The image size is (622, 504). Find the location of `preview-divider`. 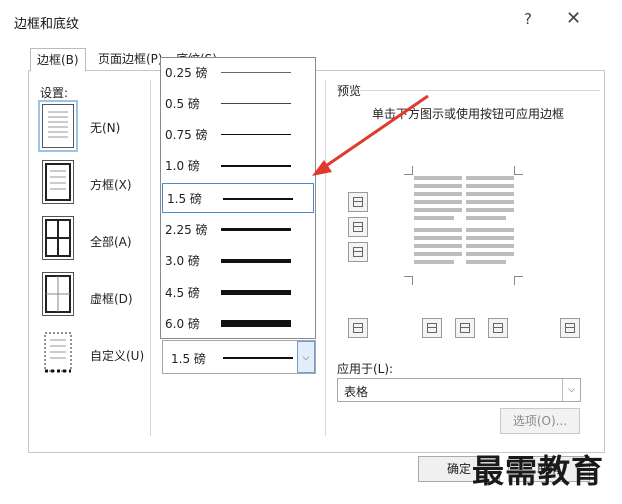

preview-divider is located at coordinates (480, 90).